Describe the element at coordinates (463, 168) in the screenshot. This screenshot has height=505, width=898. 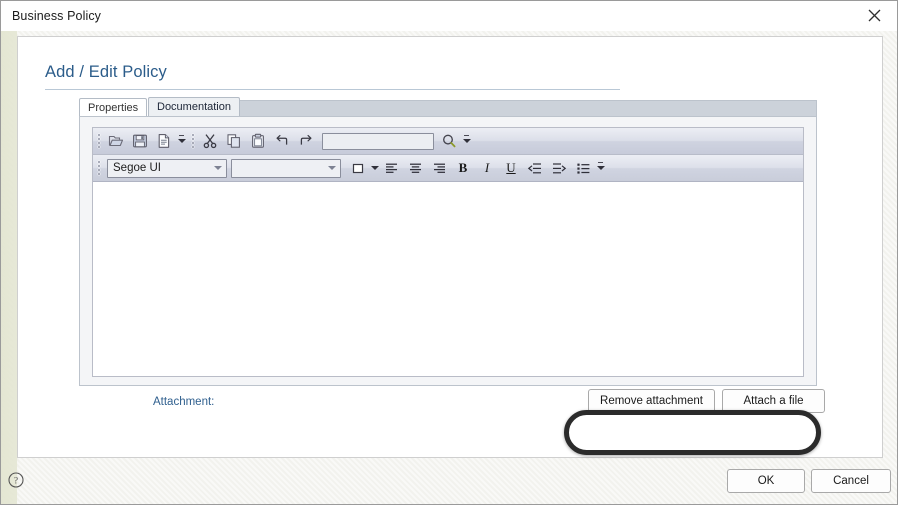
I see `bold-icon: B` at that location.